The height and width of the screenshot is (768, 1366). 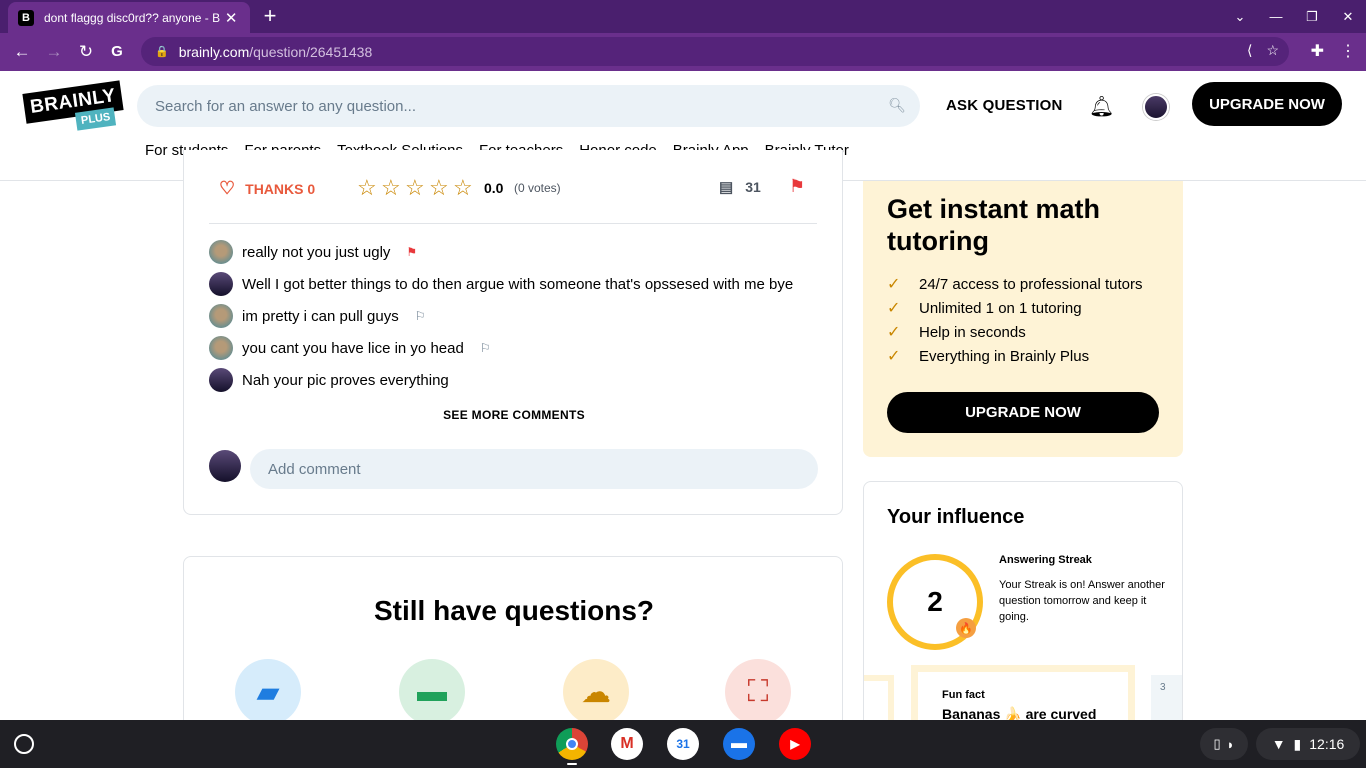 I want to click on tote-tray: ▯ ◗, so click(x=1224, y=744).